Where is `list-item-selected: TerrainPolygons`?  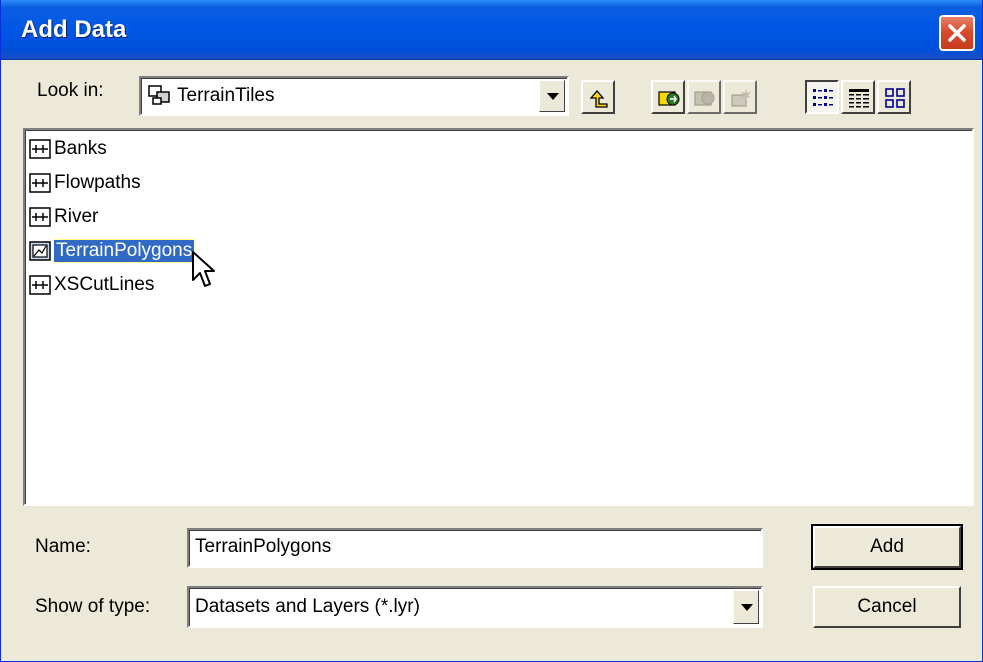 list-item-selected: TerrainPolygons is located at coordinates (112, 251).